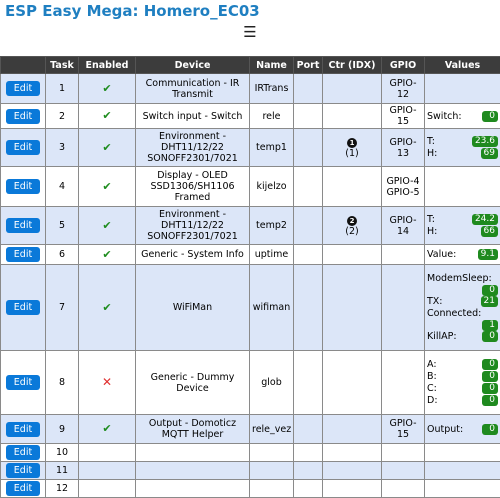 This screenshot has width=500, height=498. What do you see at coordinates (352, 221) in the screenshot?
I see `controller-number-icon: 2` at bounding box center [352, 221].